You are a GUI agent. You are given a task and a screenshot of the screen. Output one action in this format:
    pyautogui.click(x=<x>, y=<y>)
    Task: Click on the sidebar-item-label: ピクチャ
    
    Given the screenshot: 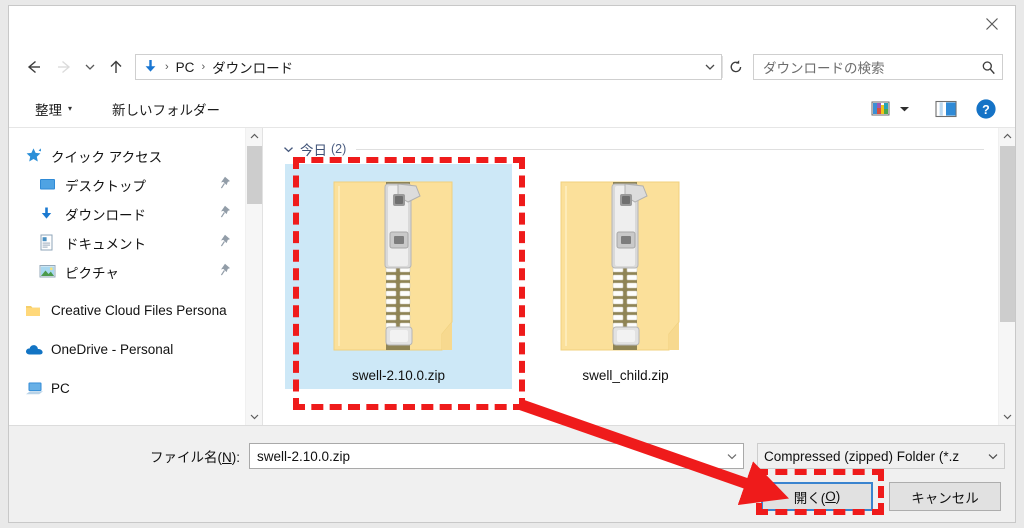 What is the action you would take?
    pyautogui.click(x=92, y=273)
    